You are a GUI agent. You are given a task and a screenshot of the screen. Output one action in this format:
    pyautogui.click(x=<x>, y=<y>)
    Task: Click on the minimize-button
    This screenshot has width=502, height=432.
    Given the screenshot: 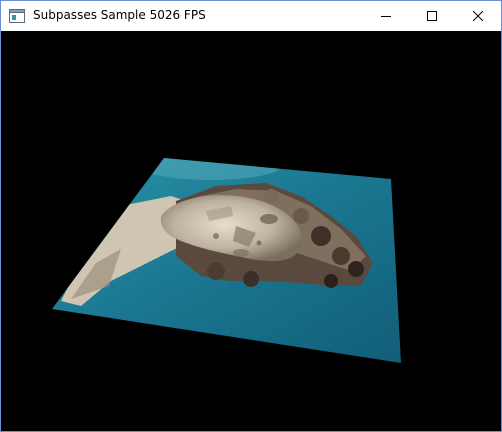 What is the action you would take?
    pyautogui.click(x=386, y=16)
    